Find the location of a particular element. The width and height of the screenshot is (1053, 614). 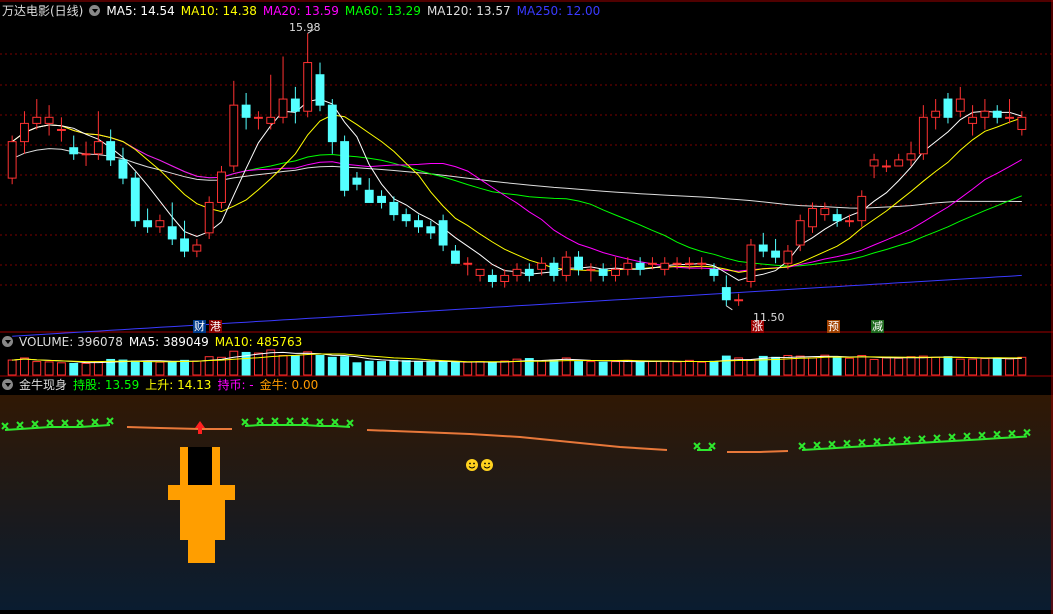

golden-bull-icon-inner is located at coordinates (200, 466).